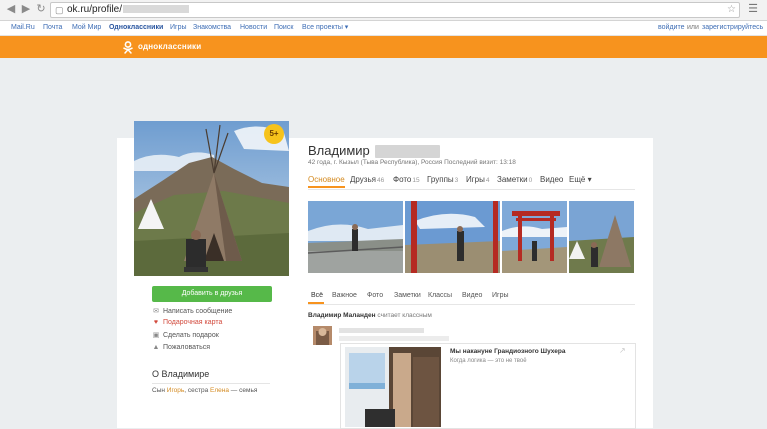 The image size is (767, 429). I want to click on tab-notes: Заметки0, so click(514, 179).